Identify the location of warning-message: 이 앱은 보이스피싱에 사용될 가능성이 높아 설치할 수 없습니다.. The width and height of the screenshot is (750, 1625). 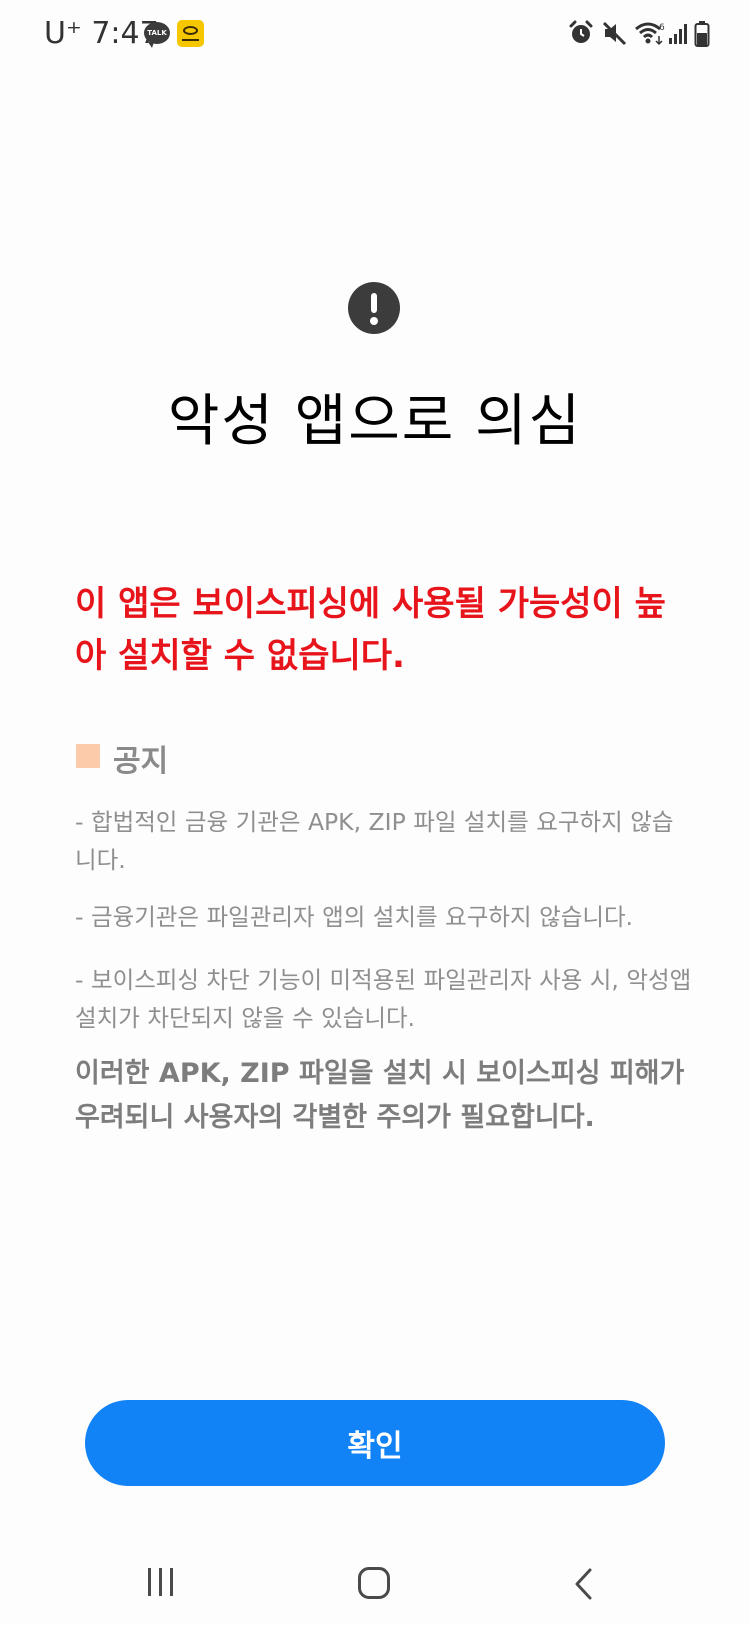
(370, 630).